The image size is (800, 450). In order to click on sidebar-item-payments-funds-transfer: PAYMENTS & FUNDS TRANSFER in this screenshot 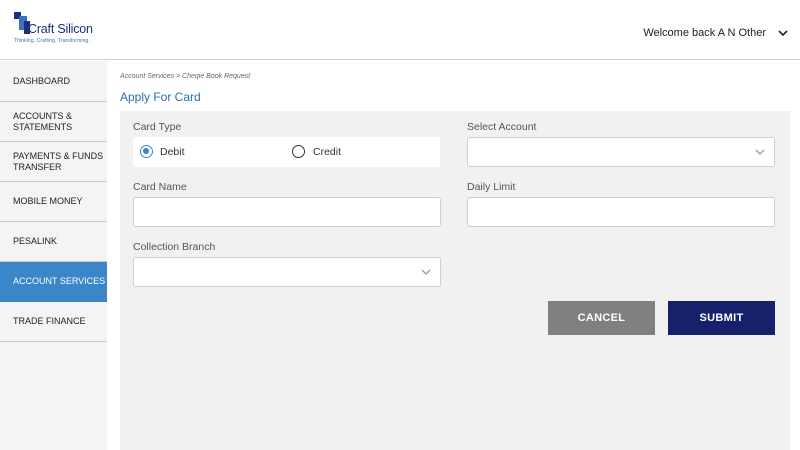, I will do `click(53, 162)`.